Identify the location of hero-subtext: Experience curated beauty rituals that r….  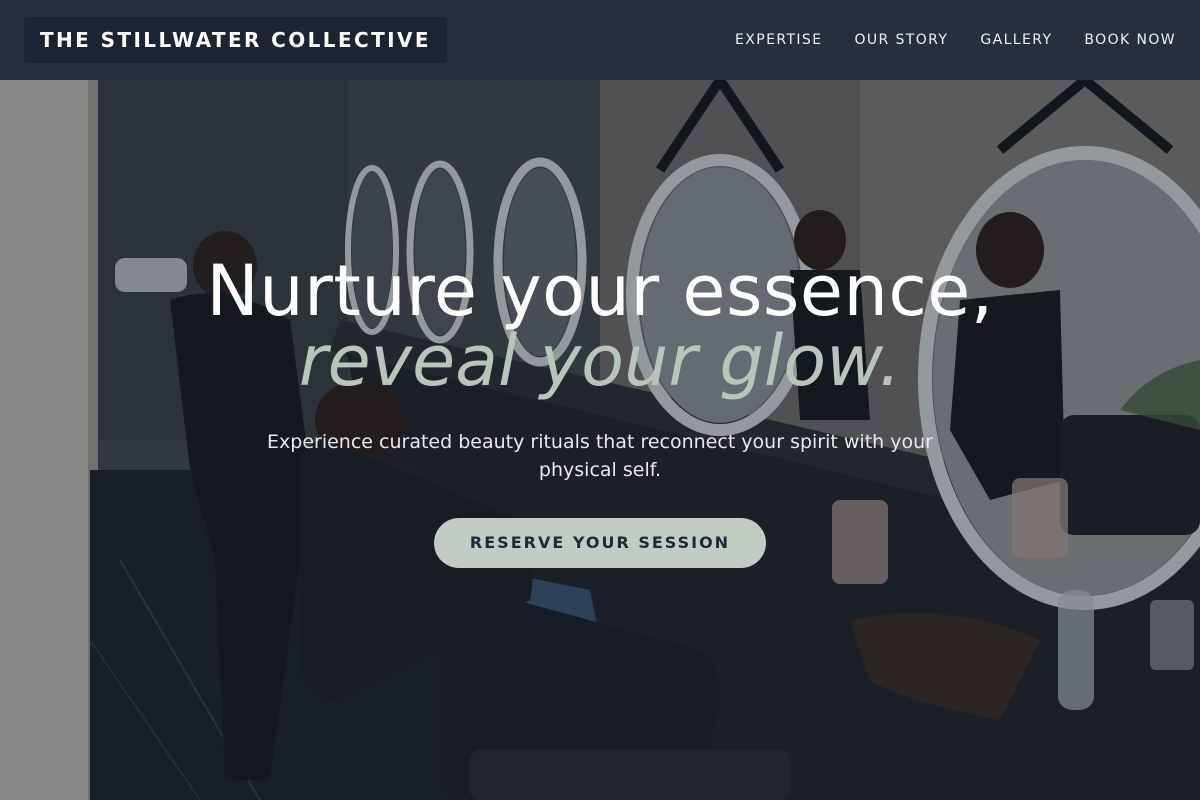
(600, 456).